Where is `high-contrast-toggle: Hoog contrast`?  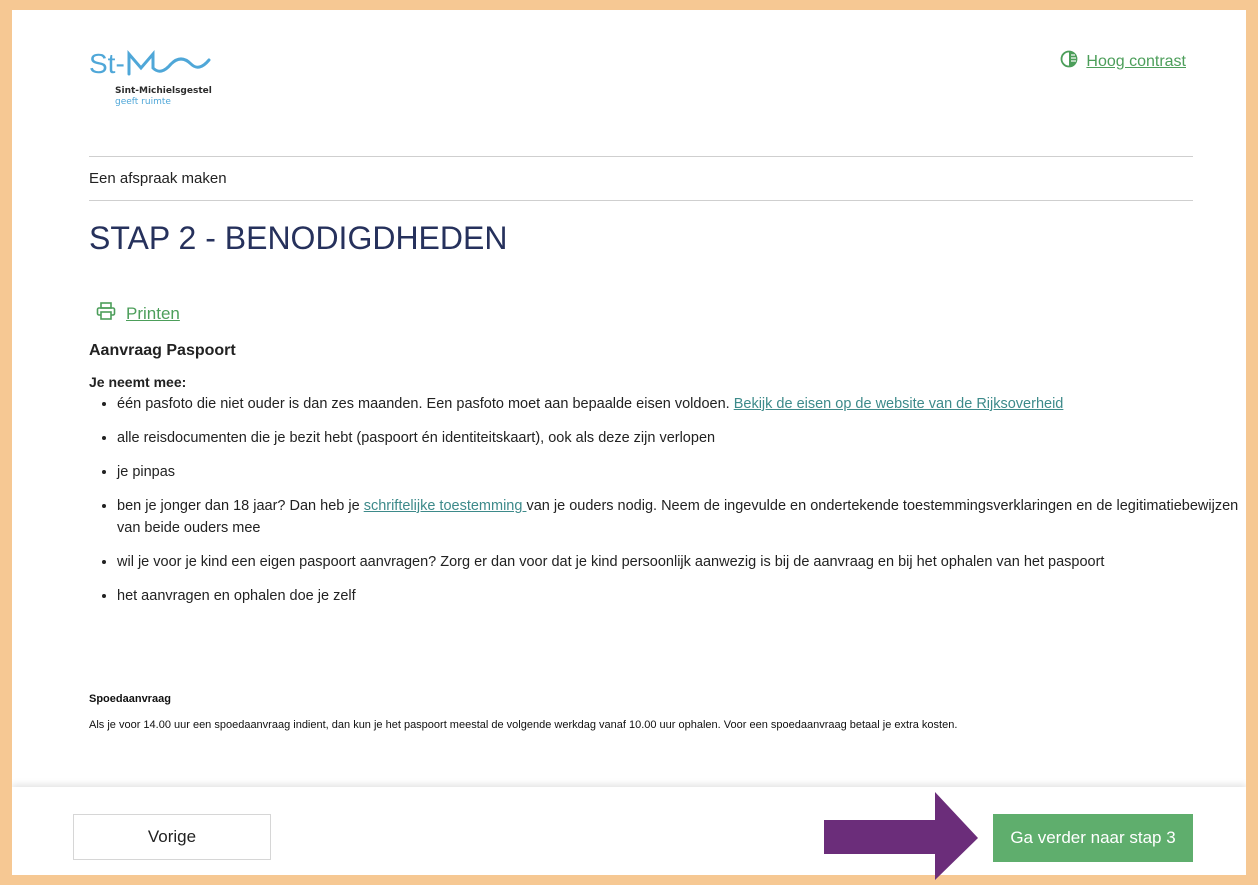
high-contrast-toggle: Hoog contrast is located at coordinates (1123, 61).